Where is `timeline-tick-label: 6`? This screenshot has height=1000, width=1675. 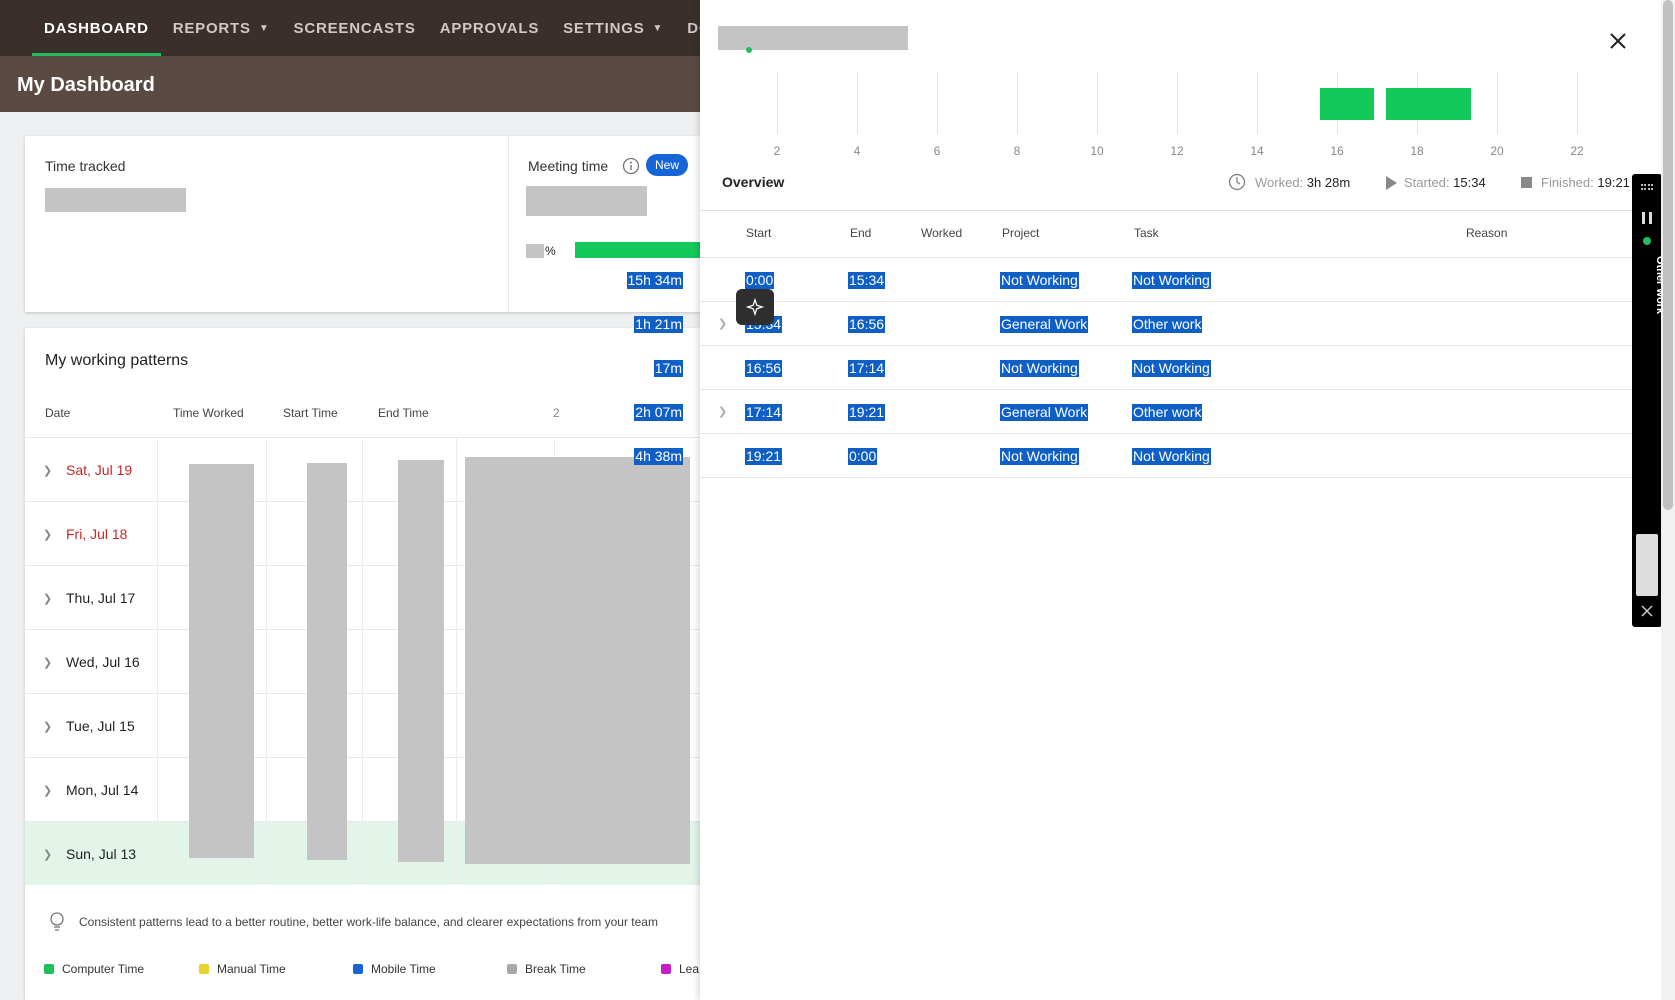
timeline-tick-label: 6 is located at coordinates (937, 151).